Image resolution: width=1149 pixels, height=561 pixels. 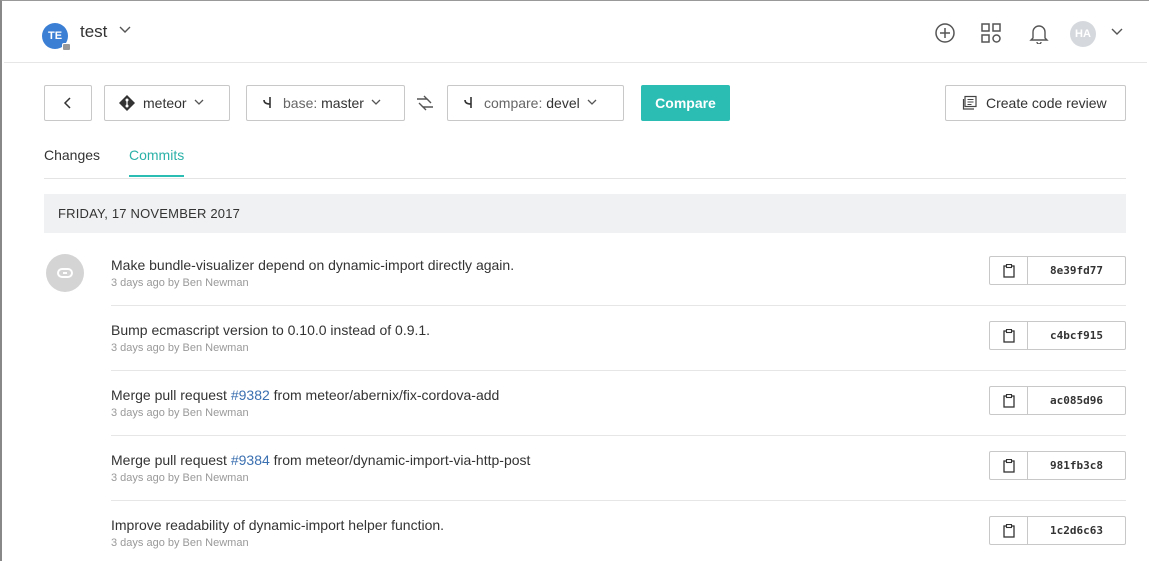 I want to click on date-group-header: FRIDAY, 17 NOVEMBER 2017, so click(x=585, y=213).